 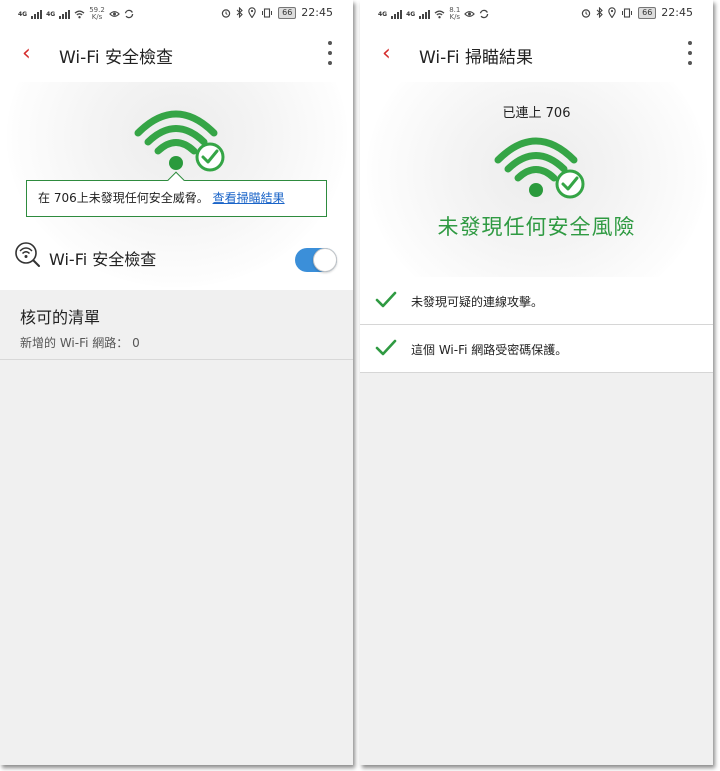 I want to click on security-status-panel: 在 706上未發現任何安全威脅。 查看掃瞄結果 Wi-Fi 安全檢查, so click(x=176, y=186).